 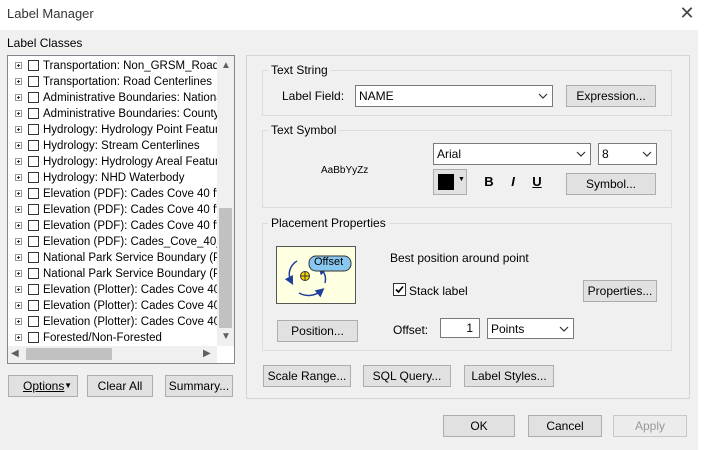 What do you see at coordinates (512, 154) in the screenshot?
I see `font-select: Arial` at bounding box center [512, 154].